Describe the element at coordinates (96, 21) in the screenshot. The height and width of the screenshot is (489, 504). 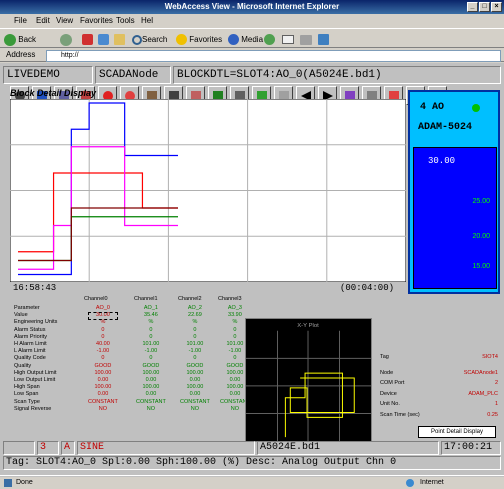
I see `menu-favorites: Favorites` at that location.